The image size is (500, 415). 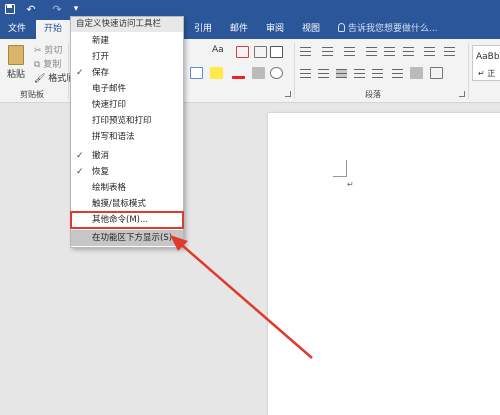 What do you see at coordinates (349, 51) in the screenshot?
I see `multilevel-list-icon` at bounding box center [349, 51].